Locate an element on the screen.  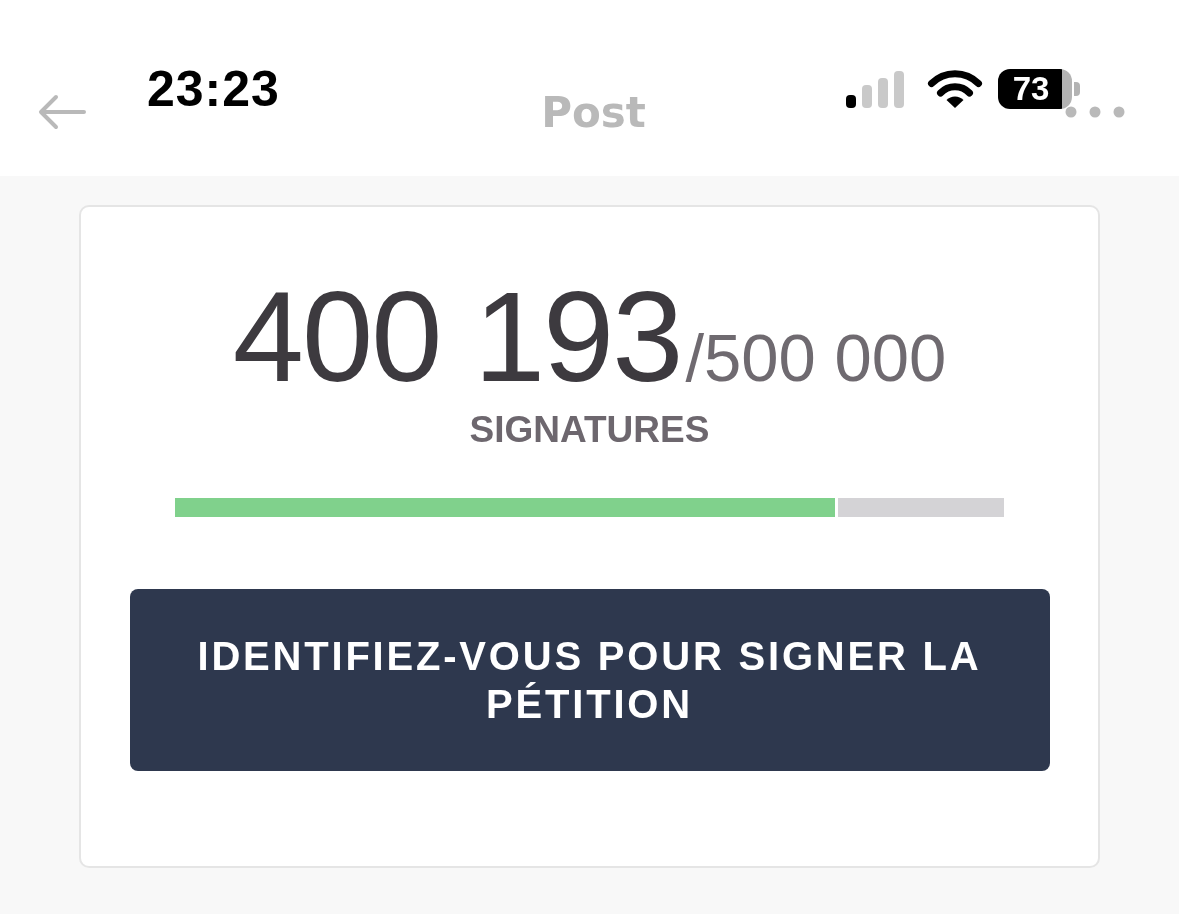
page-title: Post is located at coordinates (593, 112).